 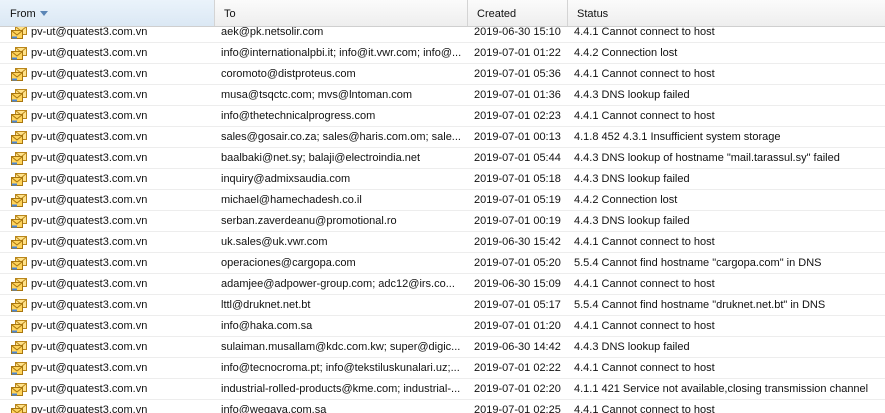 I want to click on created-time: 2019-07-01 05:17, so click(x=517, y=305).